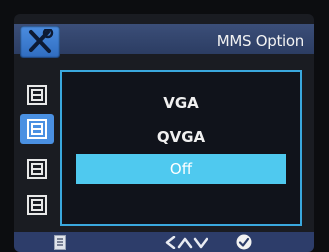 The width and height of the screenshot is (329, 252). I want to click on tools-icon, so click(41, 41).